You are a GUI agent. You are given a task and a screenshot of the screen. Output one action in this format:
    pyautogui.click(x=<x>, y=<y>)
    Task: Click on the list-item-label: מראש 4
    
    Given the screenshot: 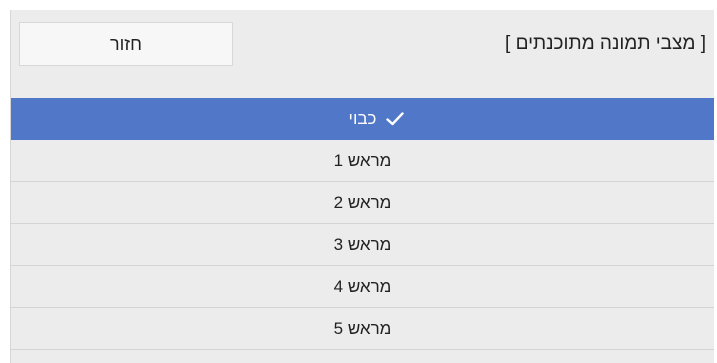 What is the action you would take?
    pyautogui.click(x=362, y=286)
    